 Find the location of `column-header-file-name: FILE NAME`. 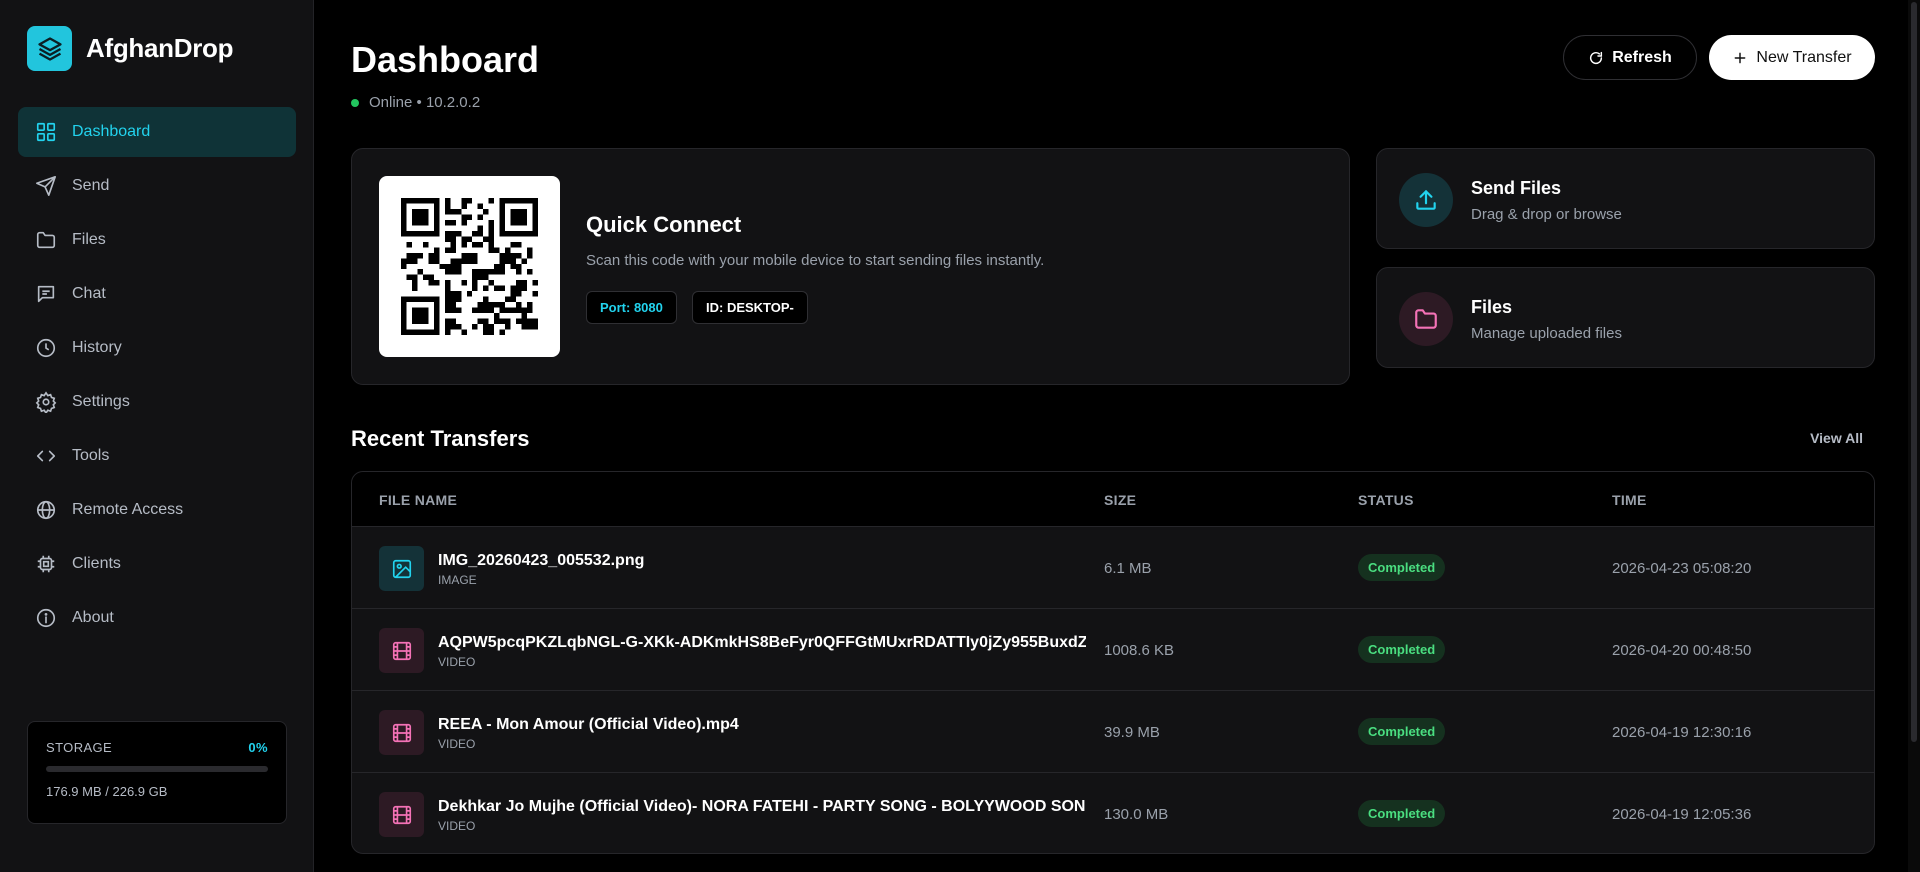

column-header-file-name: FILE NAME is located at coordinates (418, 500).